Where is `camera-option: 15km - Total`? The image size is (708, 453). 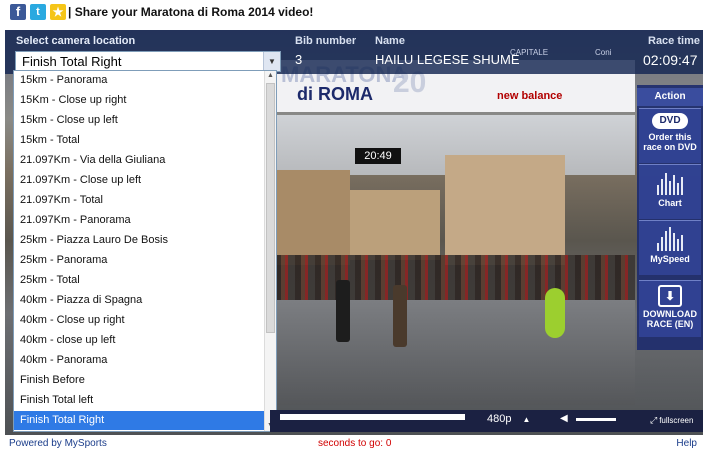
camera-option: 15km - Total is located at coordinates (140, 140).